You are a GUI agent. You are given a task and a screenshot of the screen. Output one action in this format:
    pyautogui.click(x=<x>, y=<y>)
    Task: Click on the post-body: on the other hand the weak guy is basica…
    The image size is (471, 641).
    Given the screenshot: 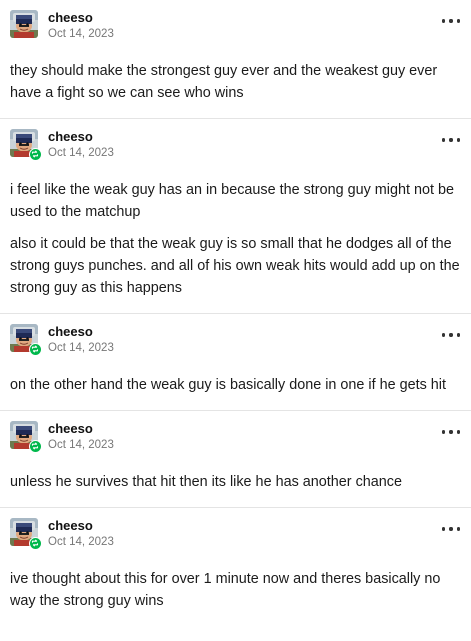 What is the action you would take?
    pyautogui.click(x=235, y=387)
    